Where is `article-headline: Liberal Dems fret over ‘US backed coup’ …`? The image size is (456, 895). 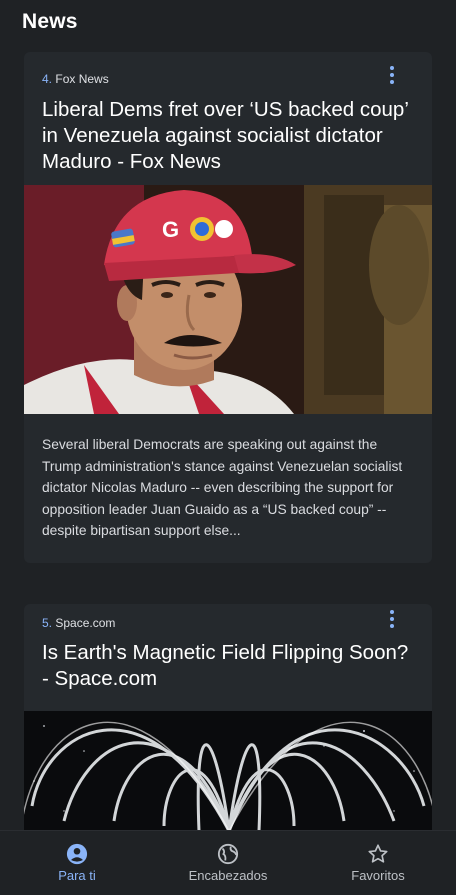
article-headline: Liberal Dems fret over ‘US backed coup’ … is located at coordinates (227, 136).